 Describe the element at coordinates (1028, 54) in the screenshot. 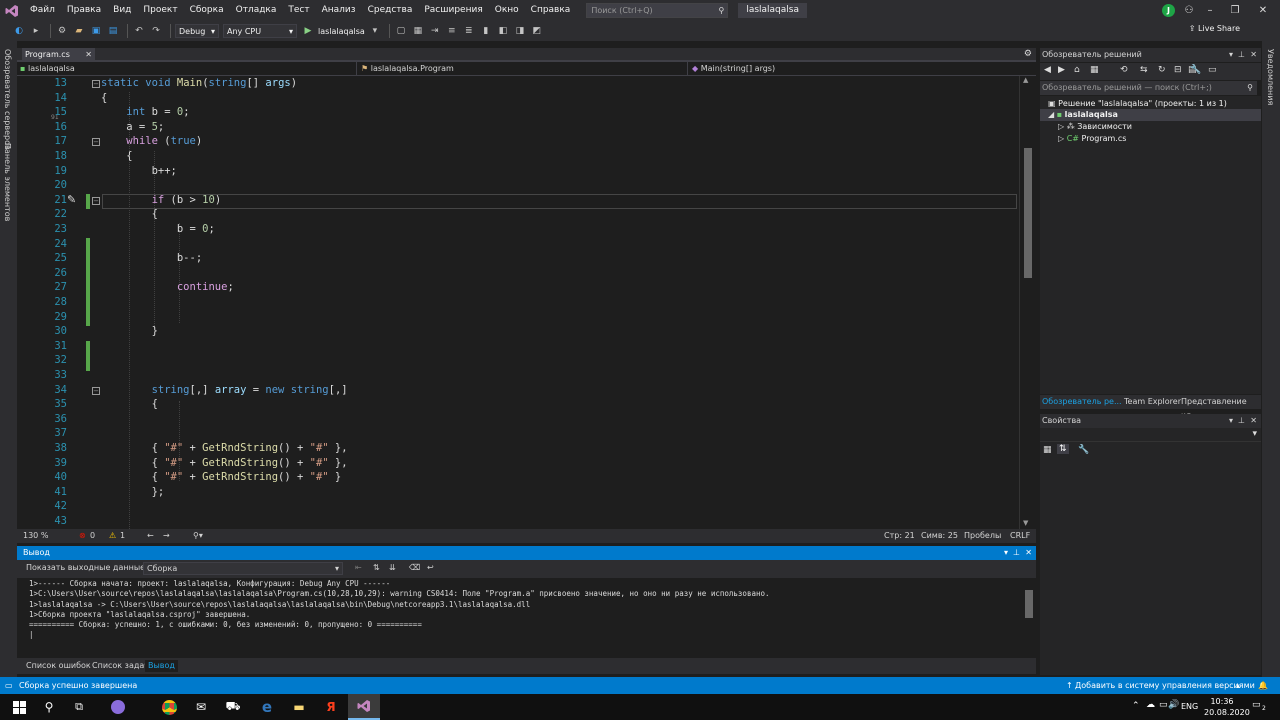

I see `tab-settings-icon: ⚙` at that location.